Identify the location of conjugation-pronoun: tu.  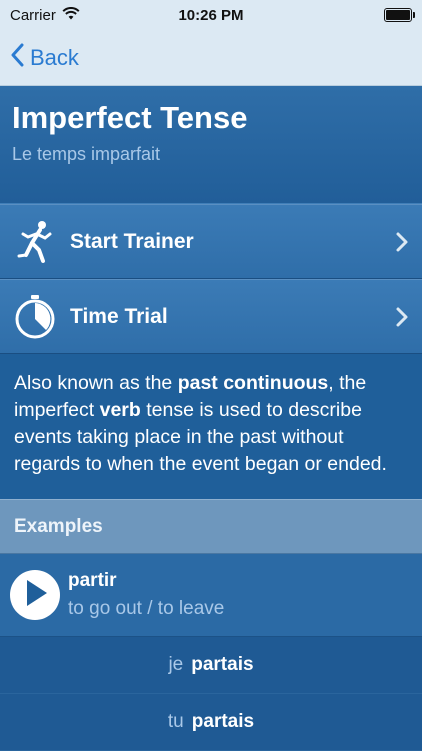
(175, 721).